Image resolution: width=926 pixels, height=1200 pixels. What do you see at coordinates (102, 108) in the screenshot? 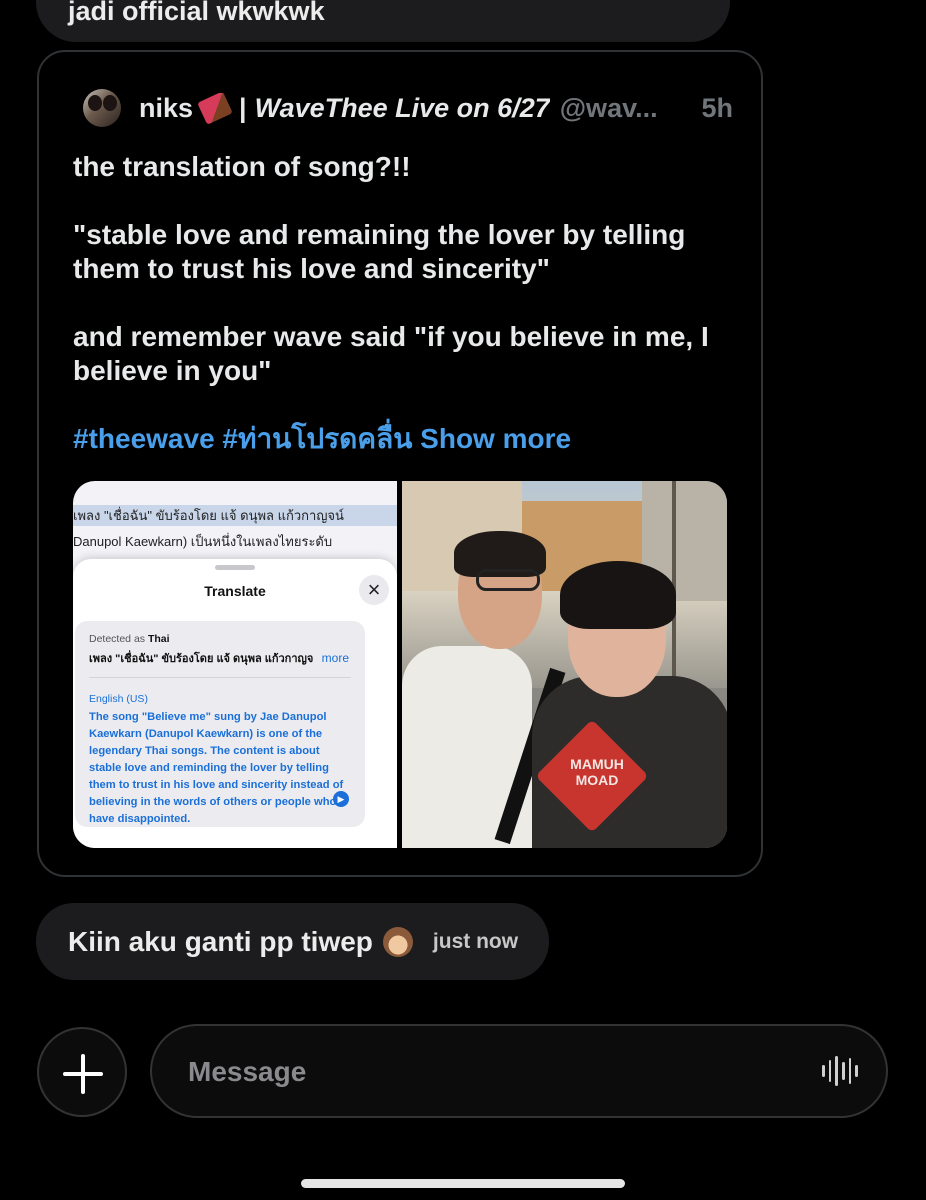
I see `author-avatar` at bounding box center [102, 108].